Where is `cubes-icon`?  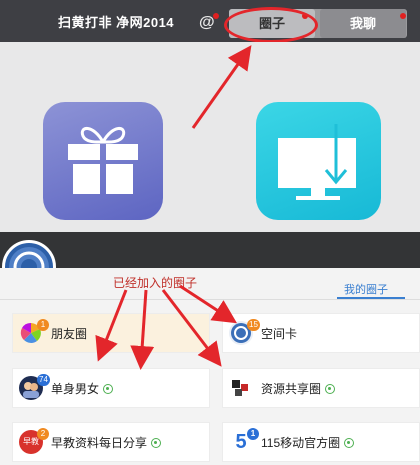
cubes-icon is located at coordinates (241, 388).